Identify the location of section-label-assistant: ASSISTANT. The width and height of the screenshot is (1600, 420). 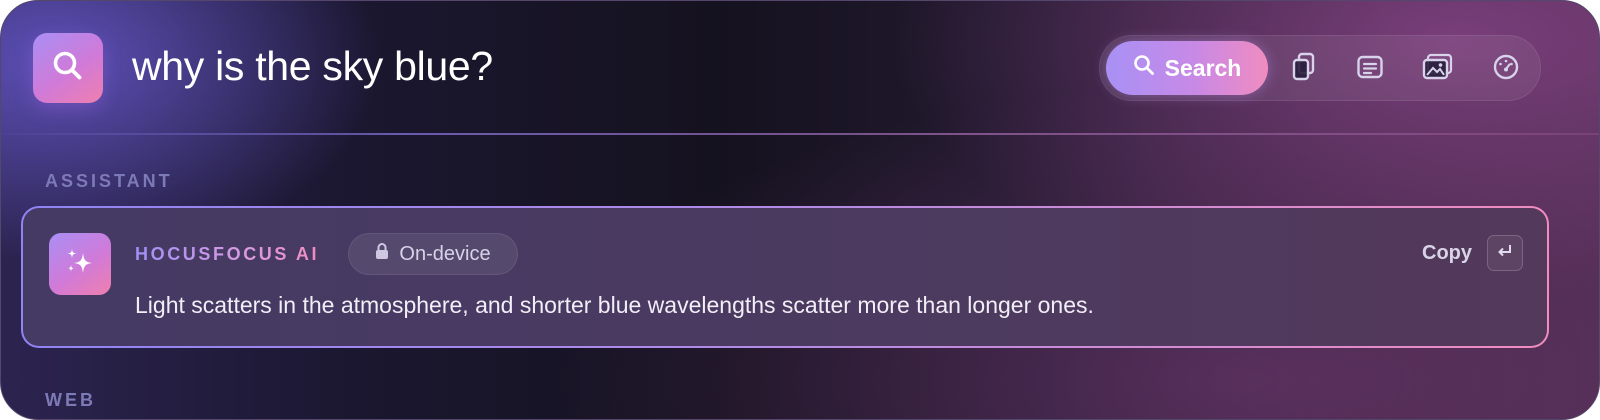
(109, 181).